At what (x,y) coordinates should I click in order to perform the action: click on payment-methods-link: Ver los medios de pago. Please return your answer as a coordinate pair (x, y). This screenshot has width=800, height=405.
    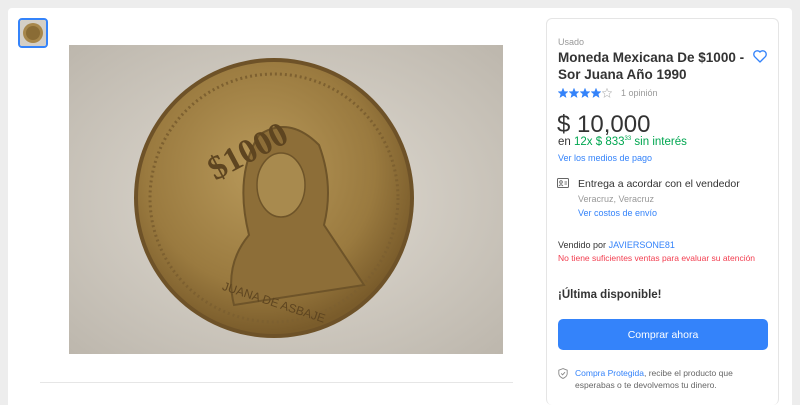
    Looking at the image, I should click on (605, 158).